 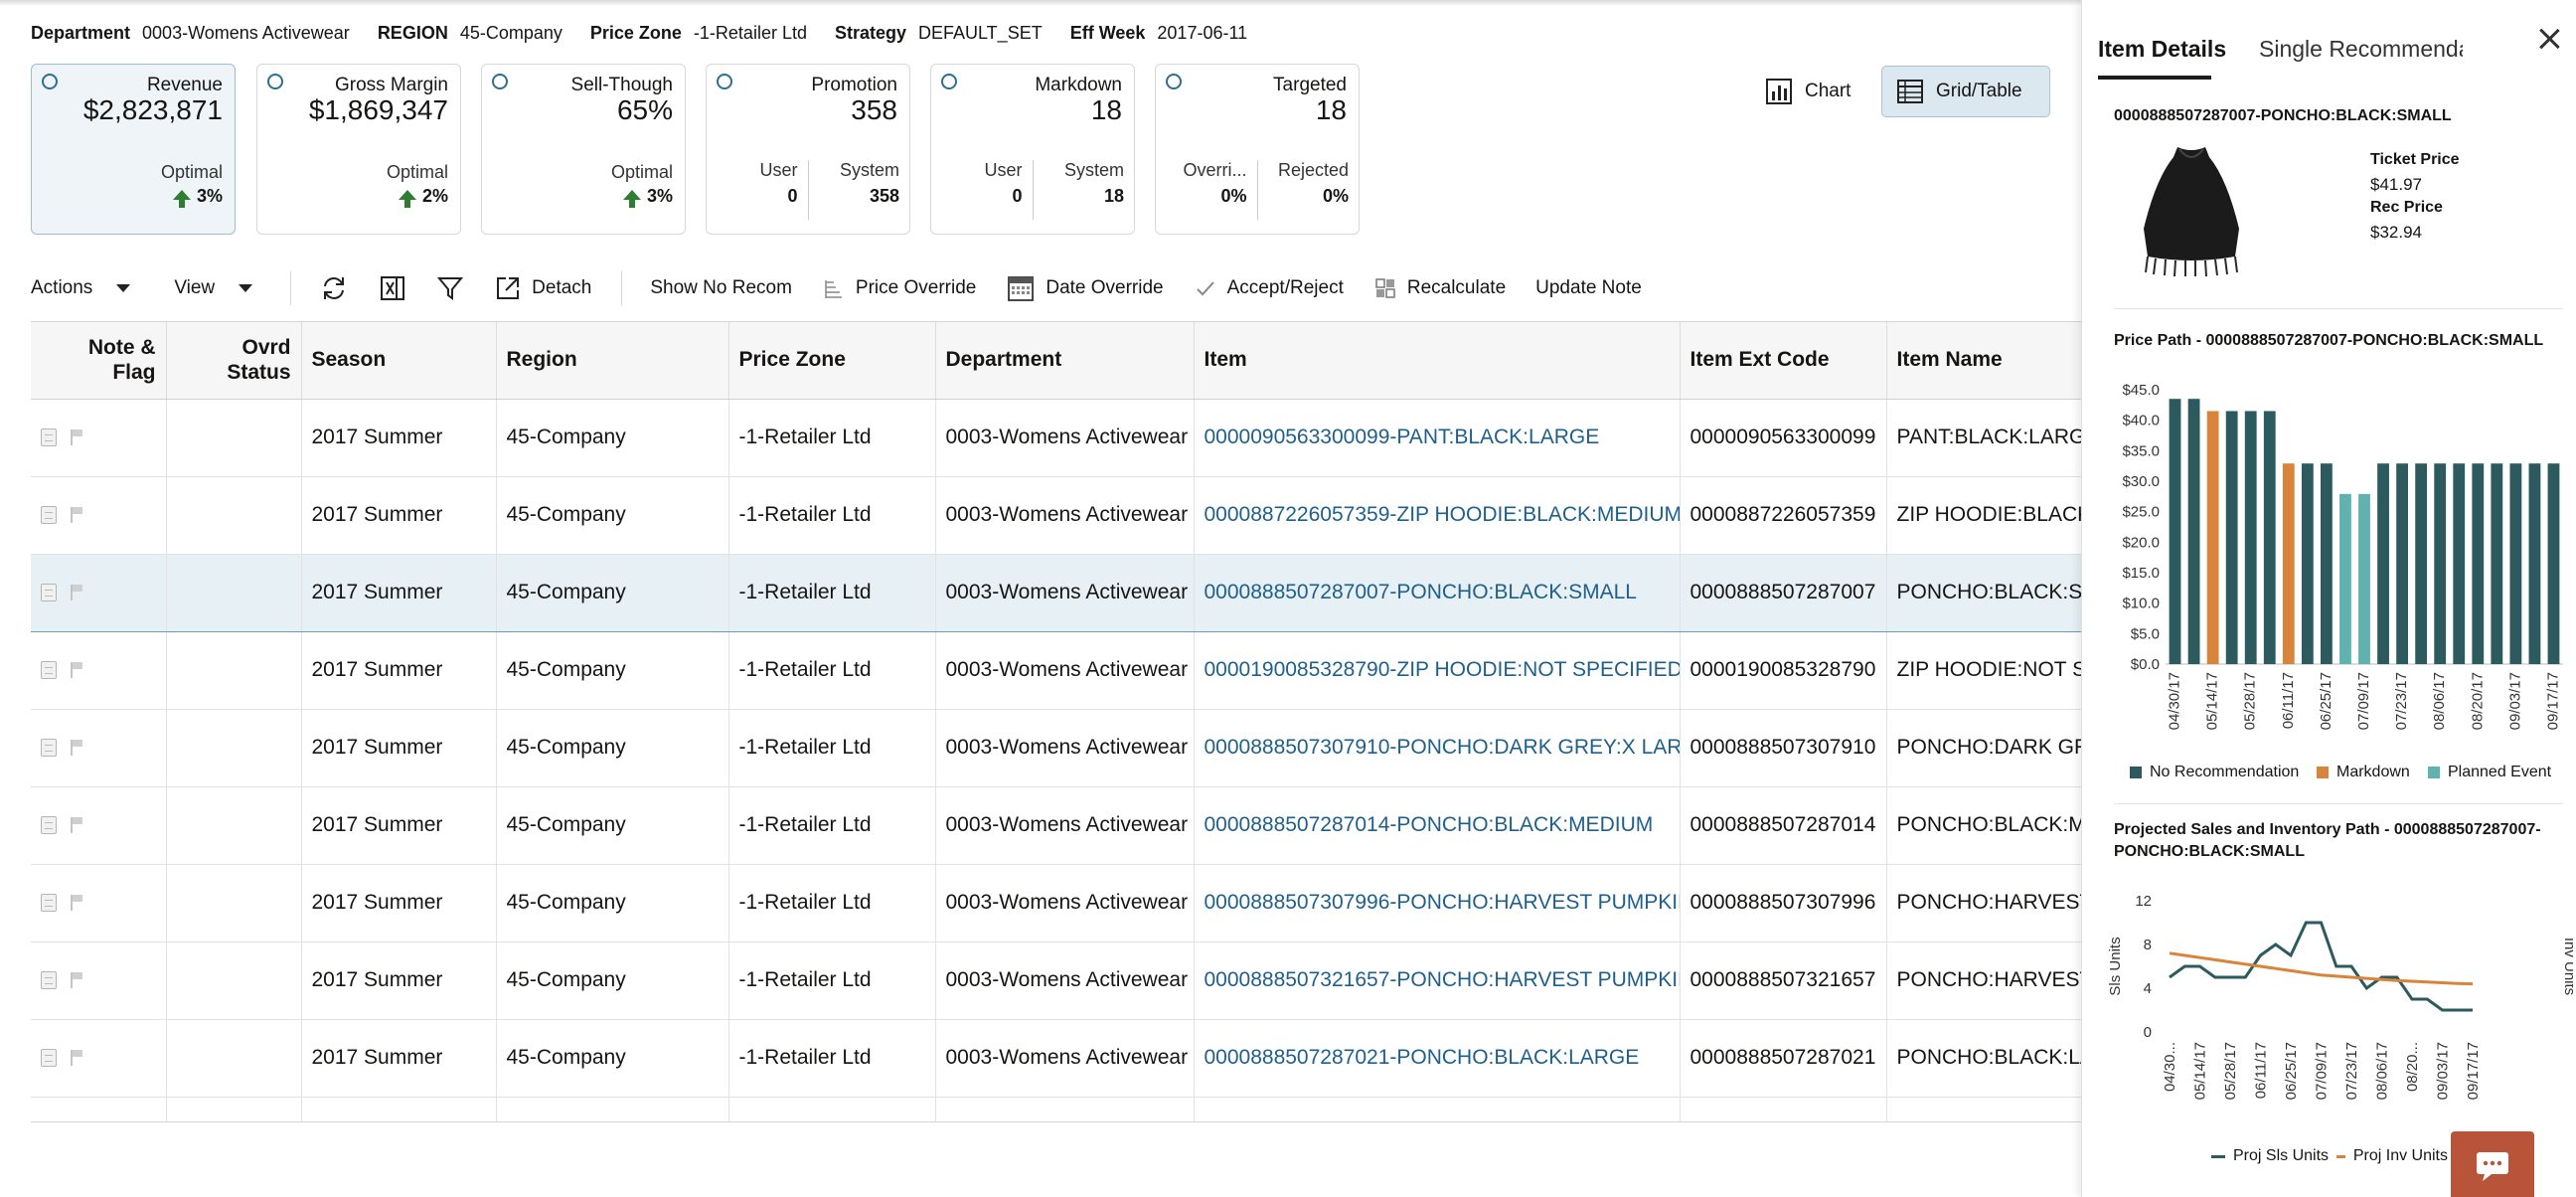 What do you see at coordinates (1783, 361) in the screenshot?
I see `column-header-item-ext-code: Item Ext Code` at bounding box center [1783, 361].